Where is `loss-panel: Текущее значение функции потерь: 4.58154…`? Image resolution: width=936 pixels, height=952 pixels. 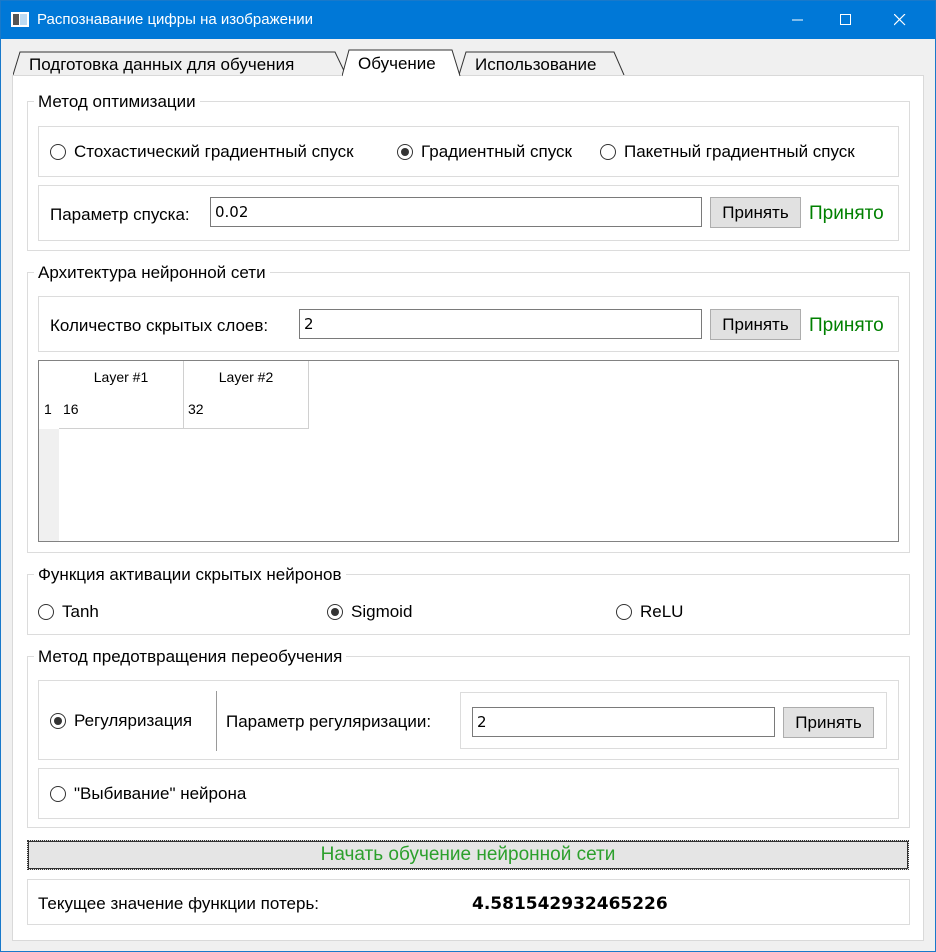 loss-panel: Текущее значение функции потерь: 4.58154… is located at coordinates (468, 902).